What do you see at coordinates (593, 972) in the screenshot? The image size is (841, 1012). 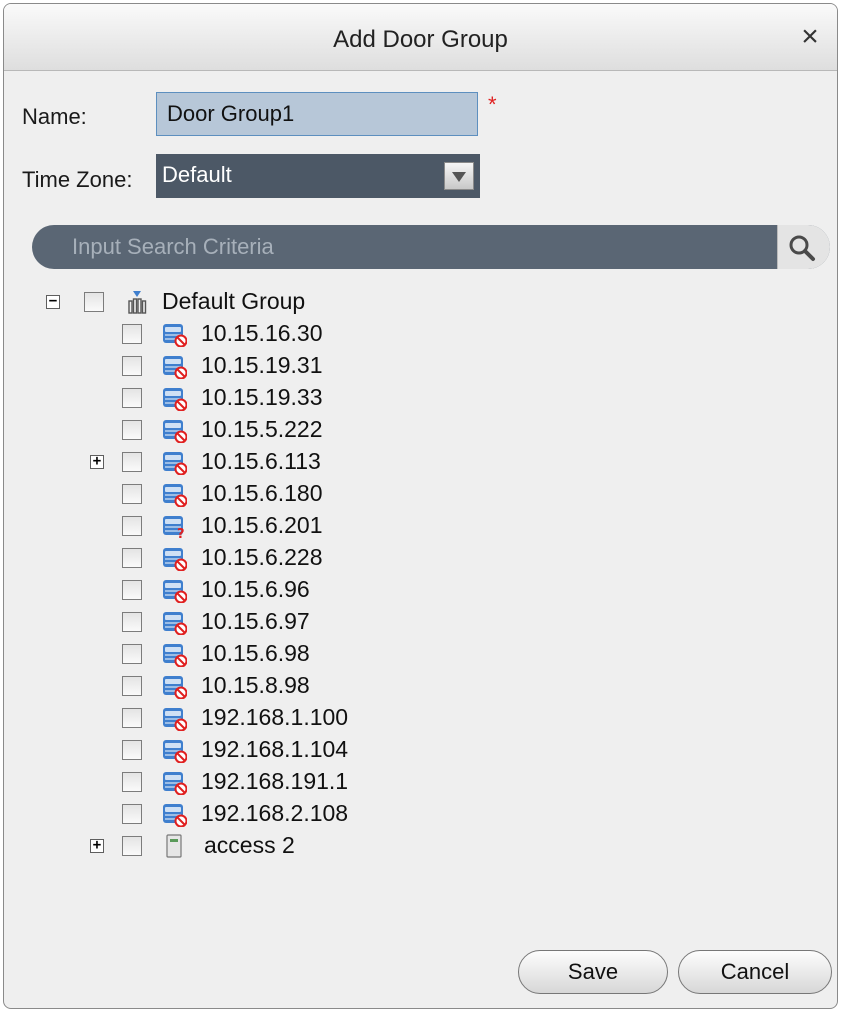 I see `save-button: Save` at bounding box center [593, 972].